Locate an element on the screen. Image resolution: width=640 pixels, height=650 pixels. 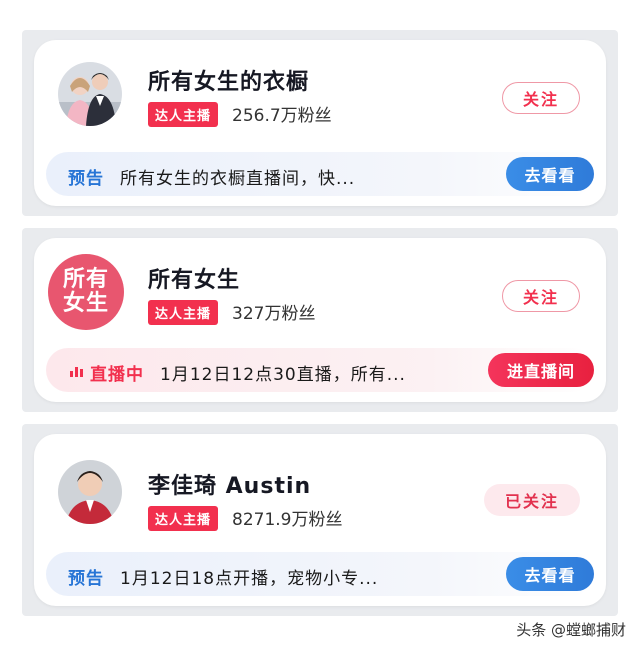
brand-logo: 所有 女生 is located at coordinates (86, 292).